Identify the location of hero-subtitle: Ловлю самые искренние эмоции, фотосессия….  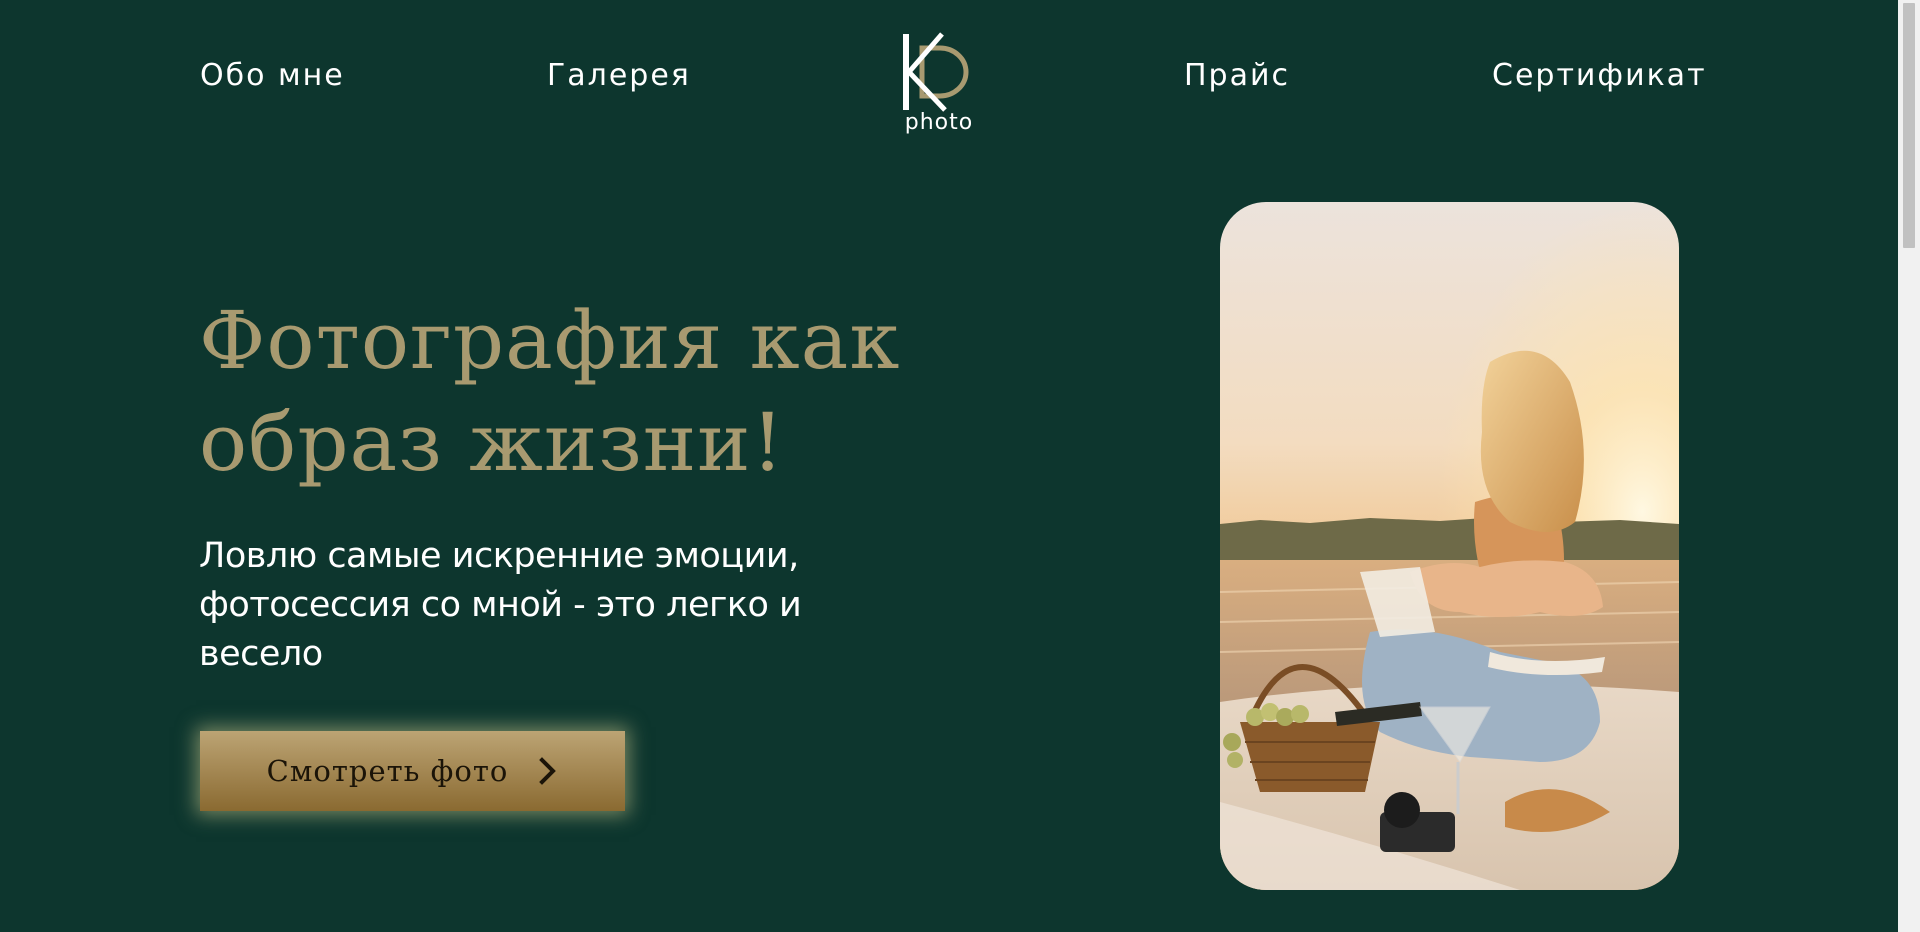
(500, 605).